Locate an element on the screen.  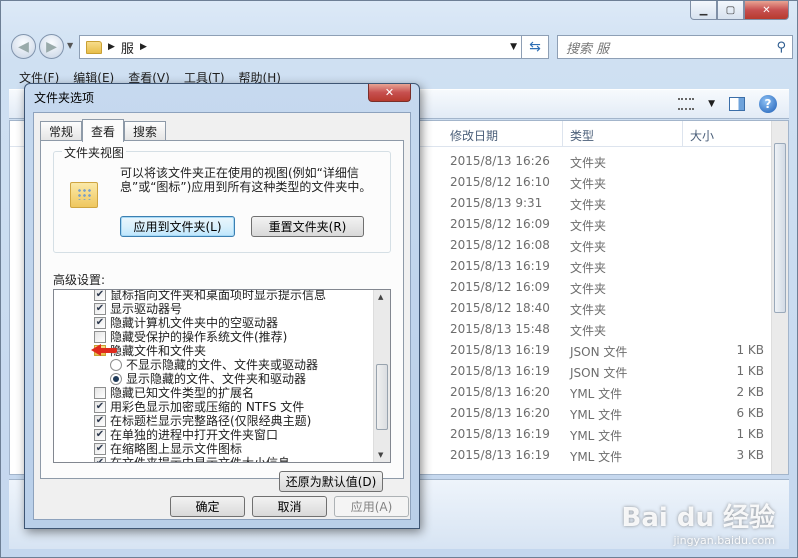
file-date: 2015/8/13 15:48 is located at coordinates (500, 329).